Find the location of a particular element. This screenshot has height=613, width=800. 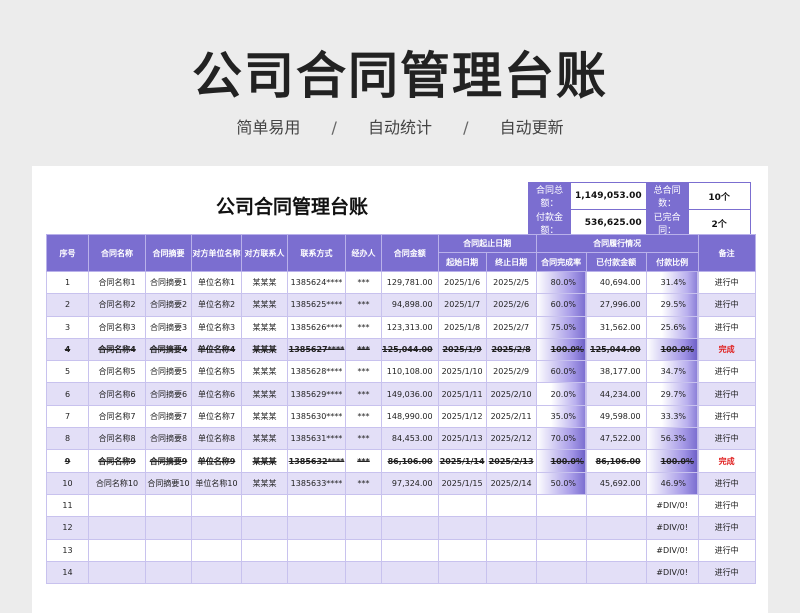

cell-phone: 1385624**** is located at coordinates (316, 282).